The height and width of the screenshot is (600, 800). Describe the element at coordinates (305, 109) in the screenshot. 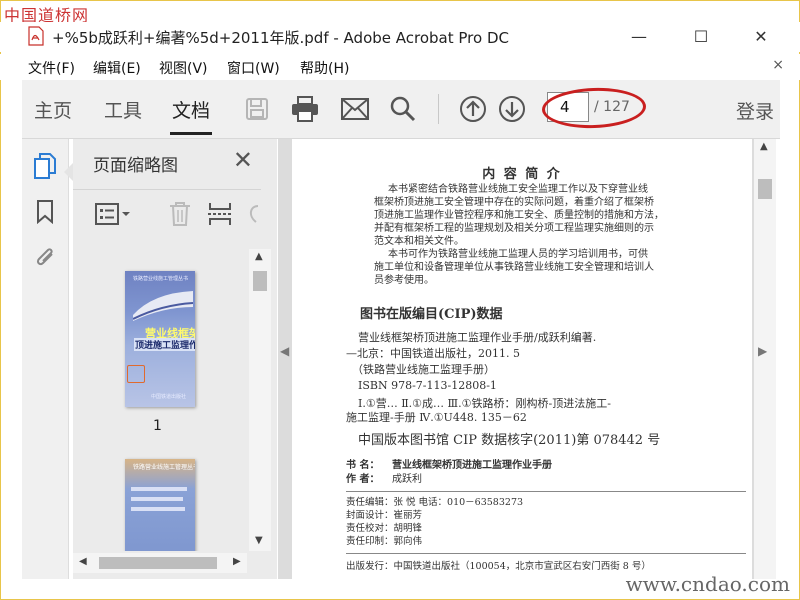

I see `print-icon` at that location.